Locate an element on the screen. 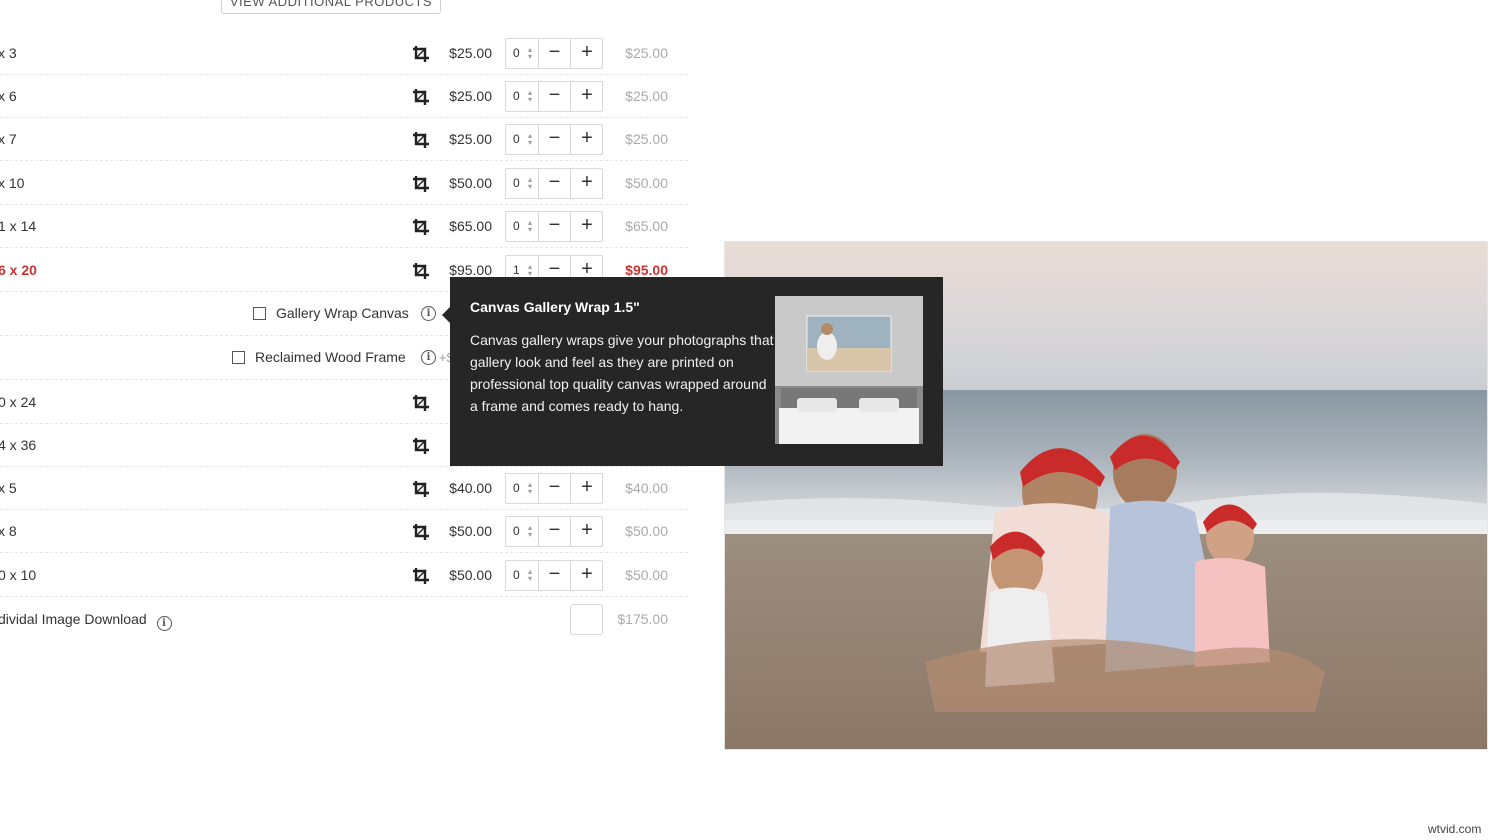 This screenshot has width=1500, height=840. product-total: $40.00 is located at coordinates (646, 488).